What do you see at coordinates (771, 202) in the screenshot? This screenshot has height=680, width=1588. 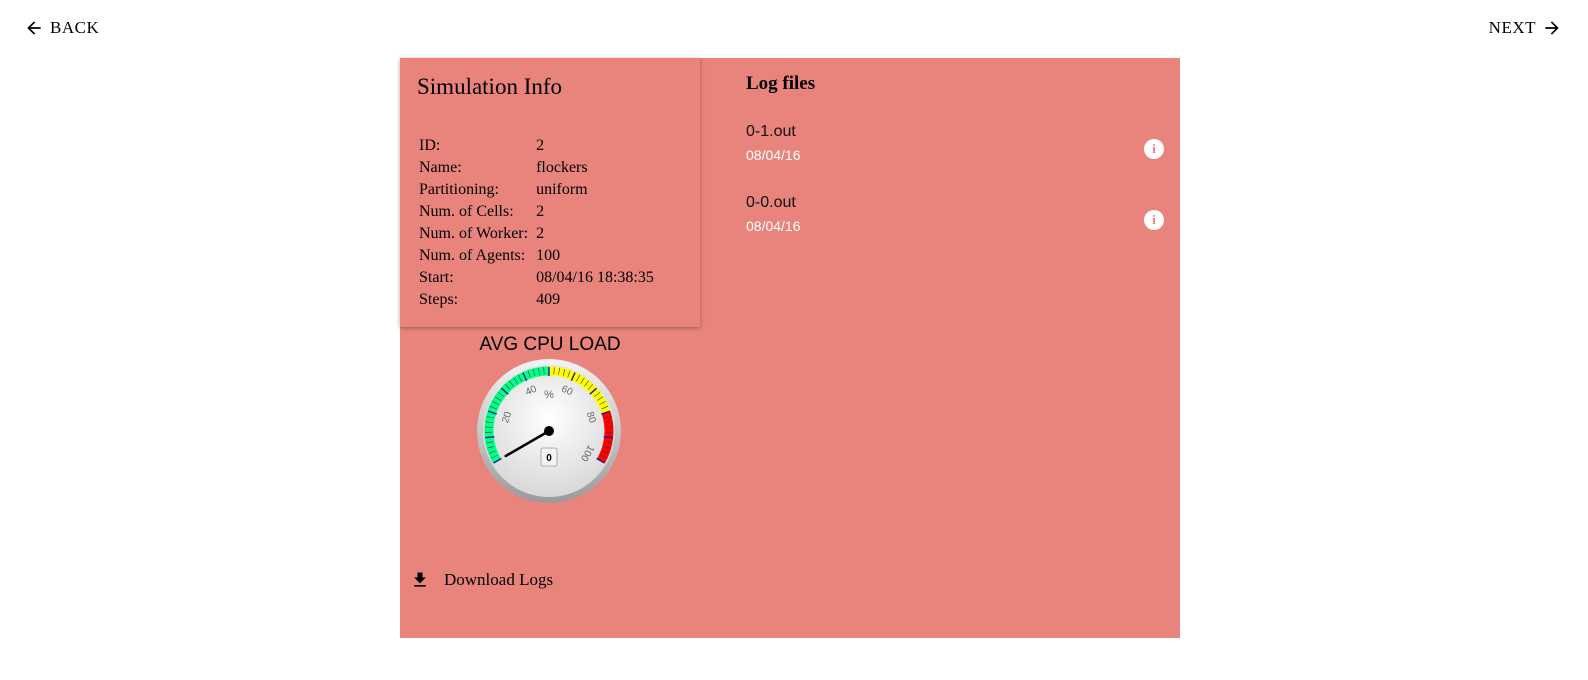 I see `log-file-name: 0-0.out` at bounding box center [771, 202].